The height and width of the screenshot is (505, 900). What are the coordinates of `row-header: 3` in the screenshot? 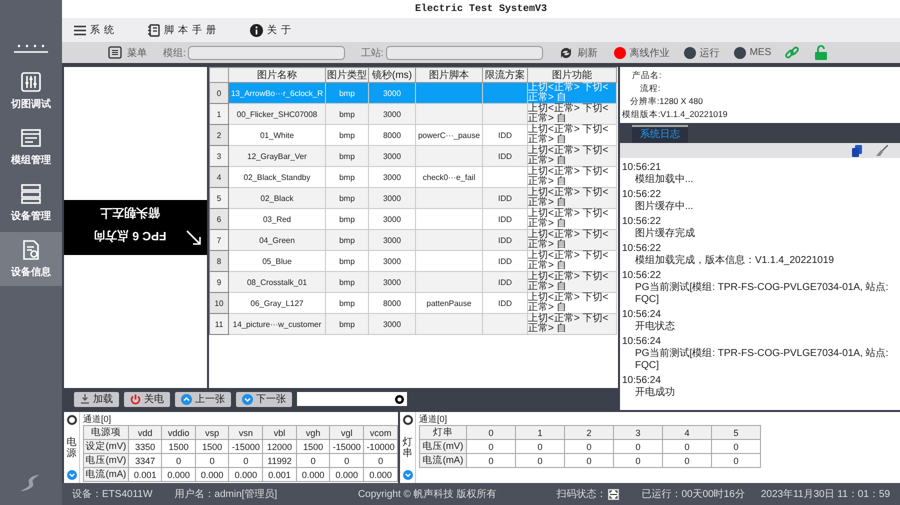 It's located at (219, 156).